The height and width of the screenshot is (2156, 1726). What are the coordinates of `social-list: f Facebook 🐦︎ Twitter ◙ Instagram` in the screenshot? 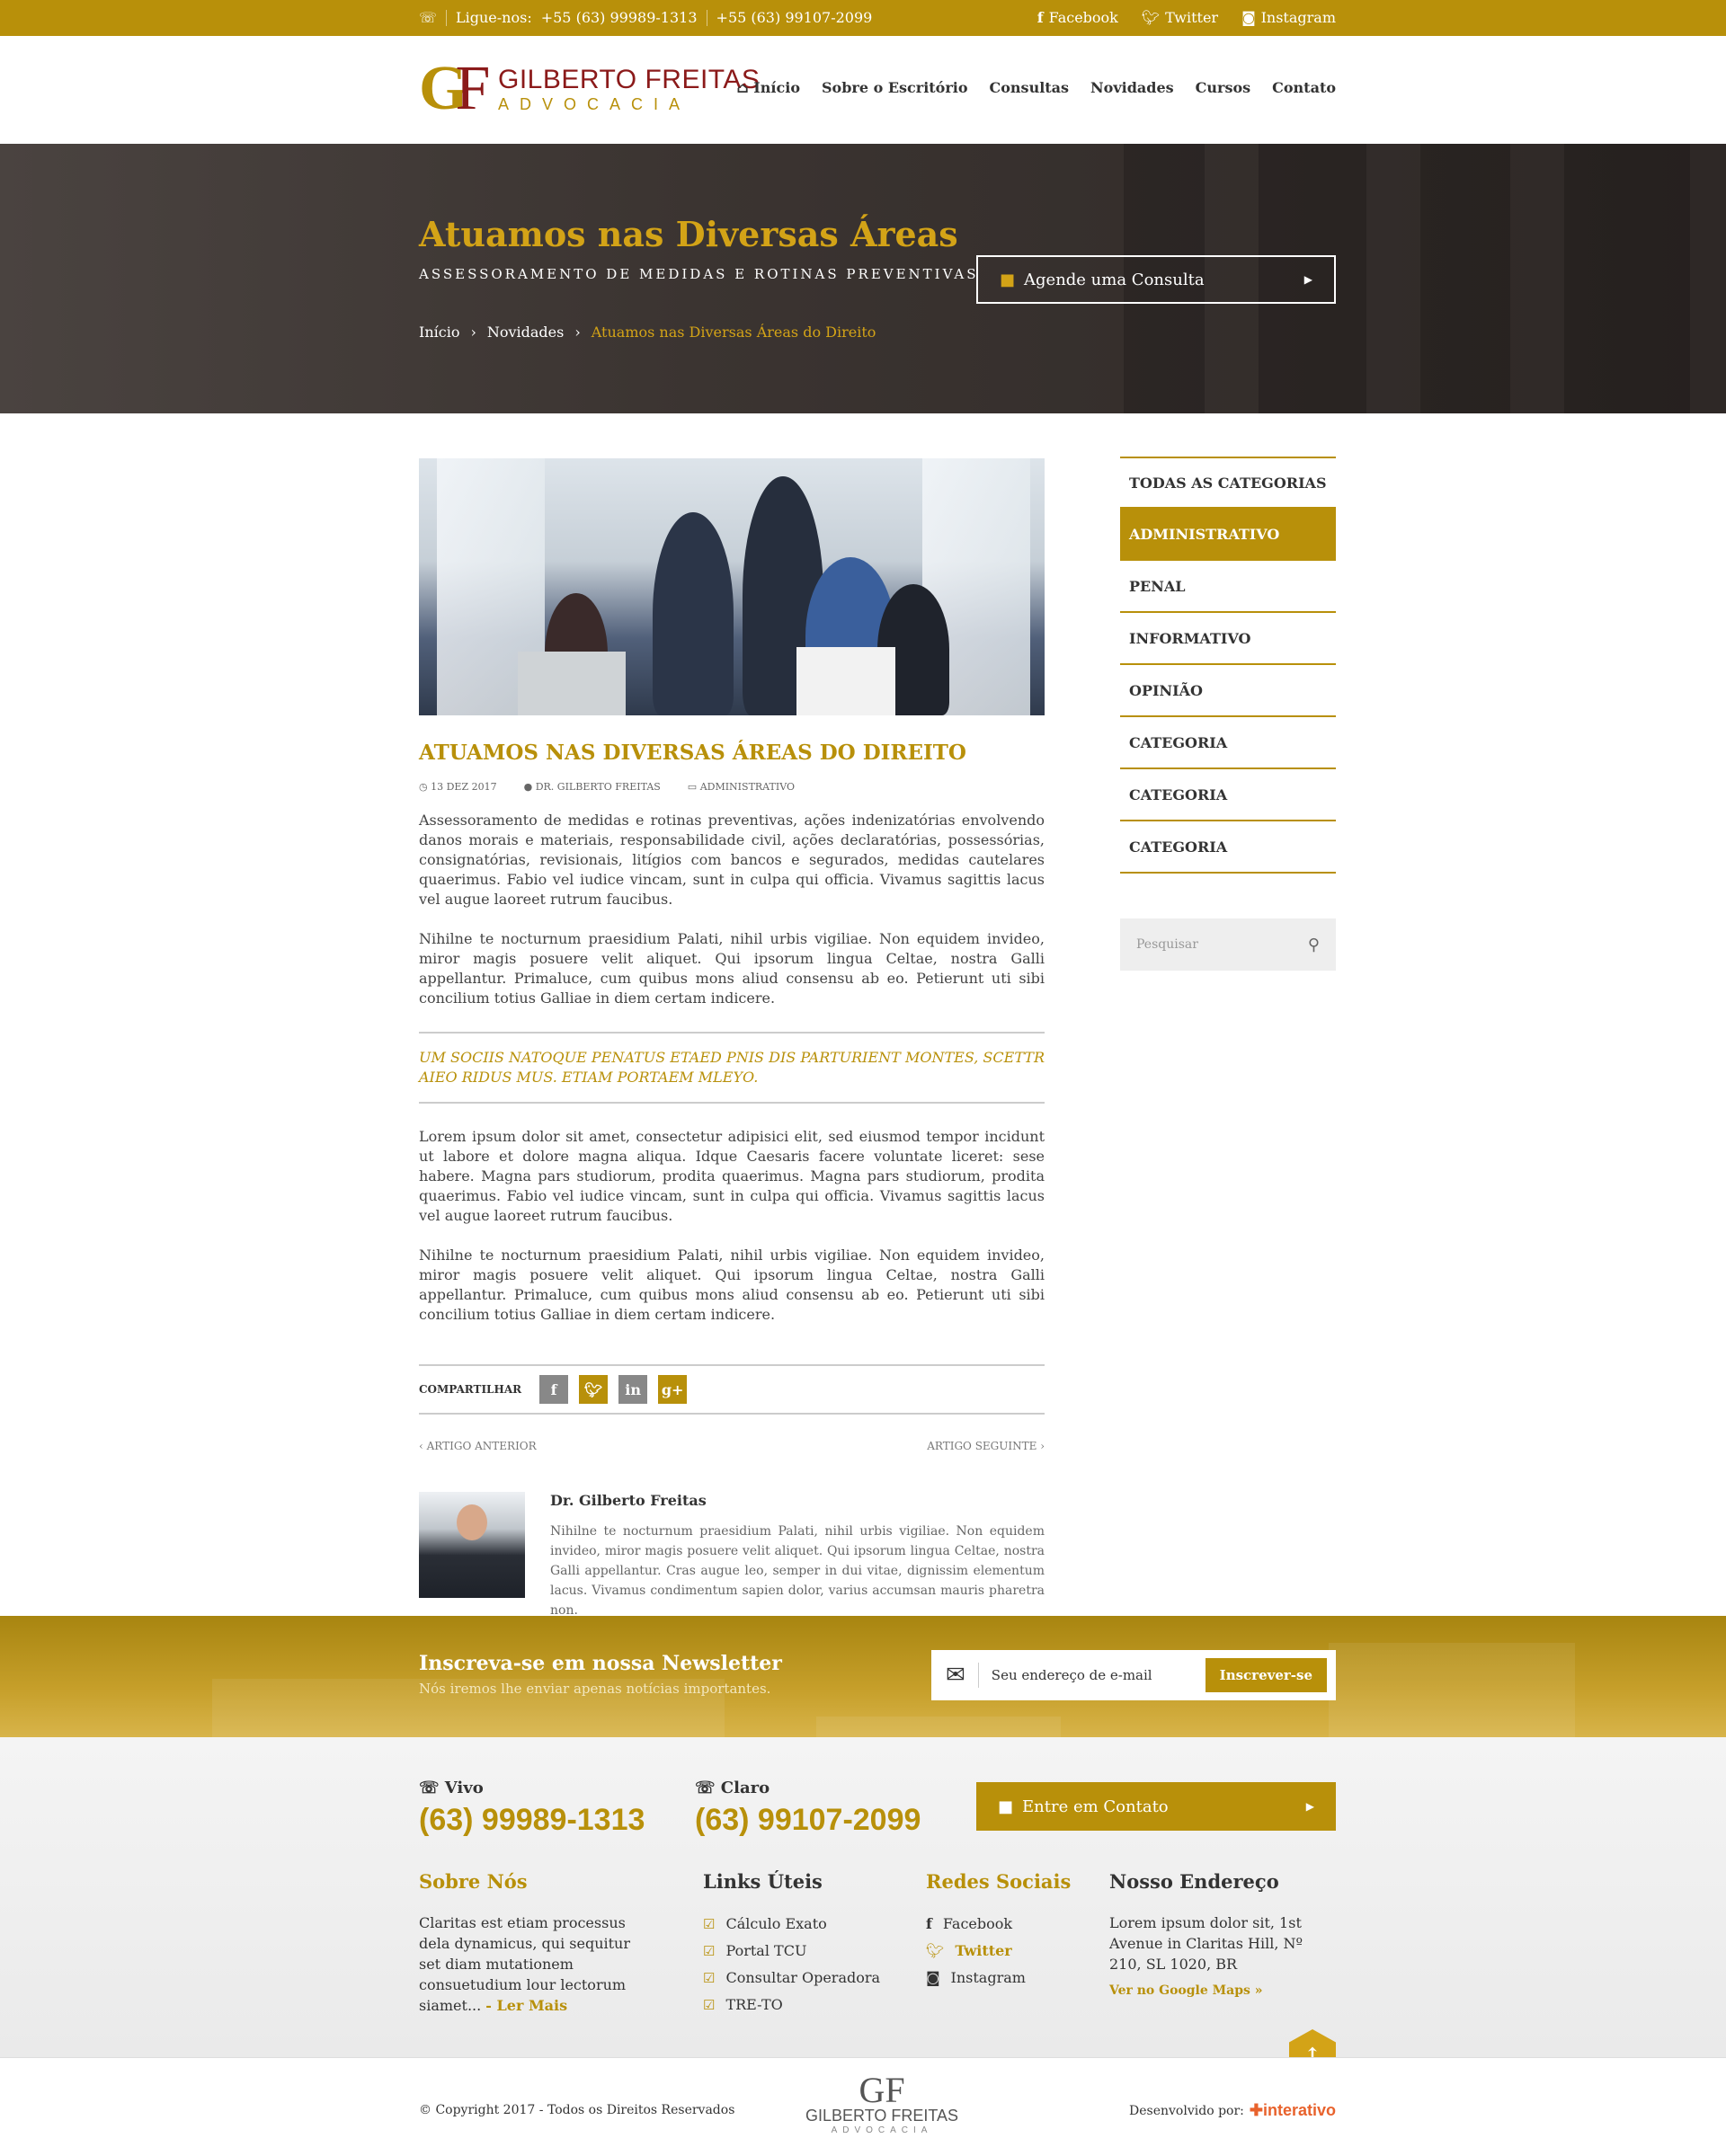 It's located at (1007, 1952).